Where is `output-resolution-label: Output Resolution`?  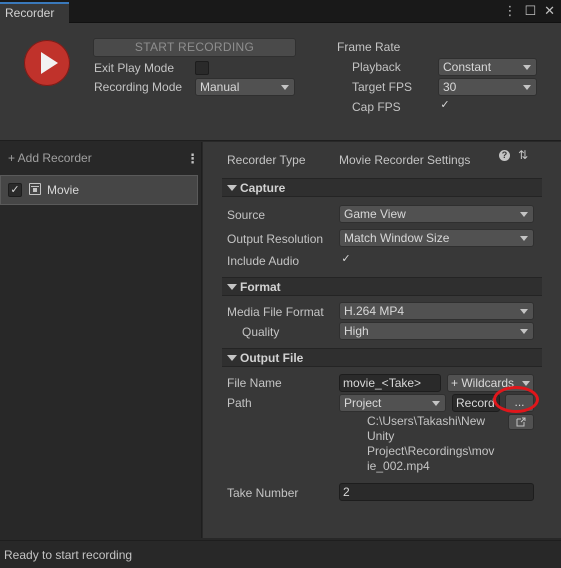
output-resolution-label: Output Resolution is located at coordinates (275, 239).